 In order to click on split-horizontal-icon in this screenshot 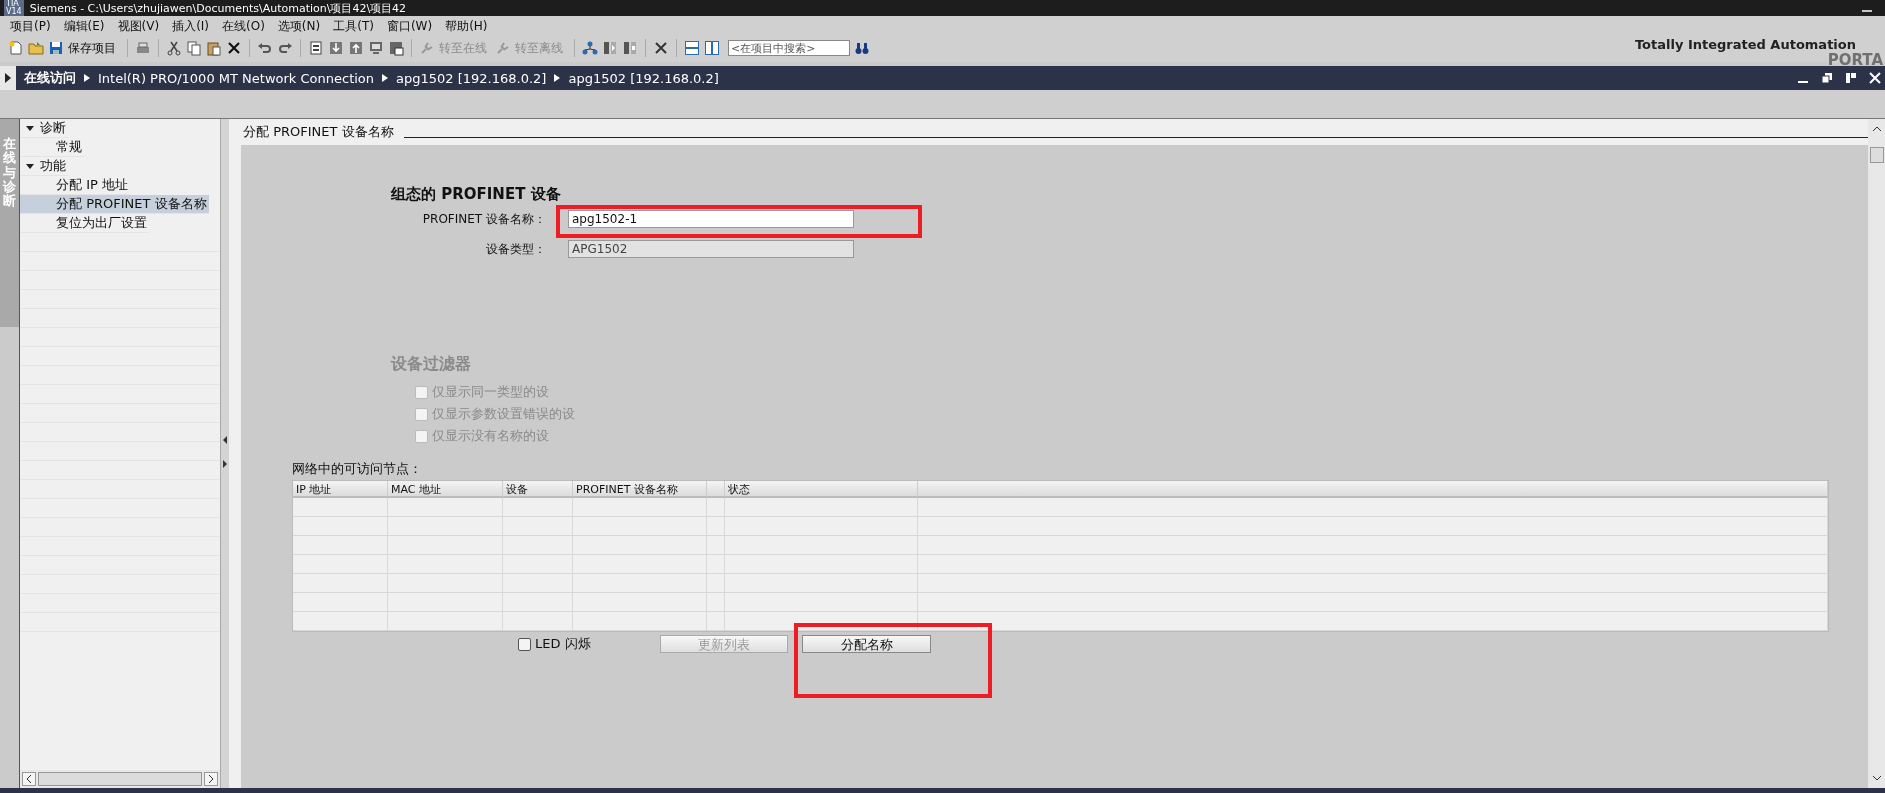, I will do `click(692, 48)`.